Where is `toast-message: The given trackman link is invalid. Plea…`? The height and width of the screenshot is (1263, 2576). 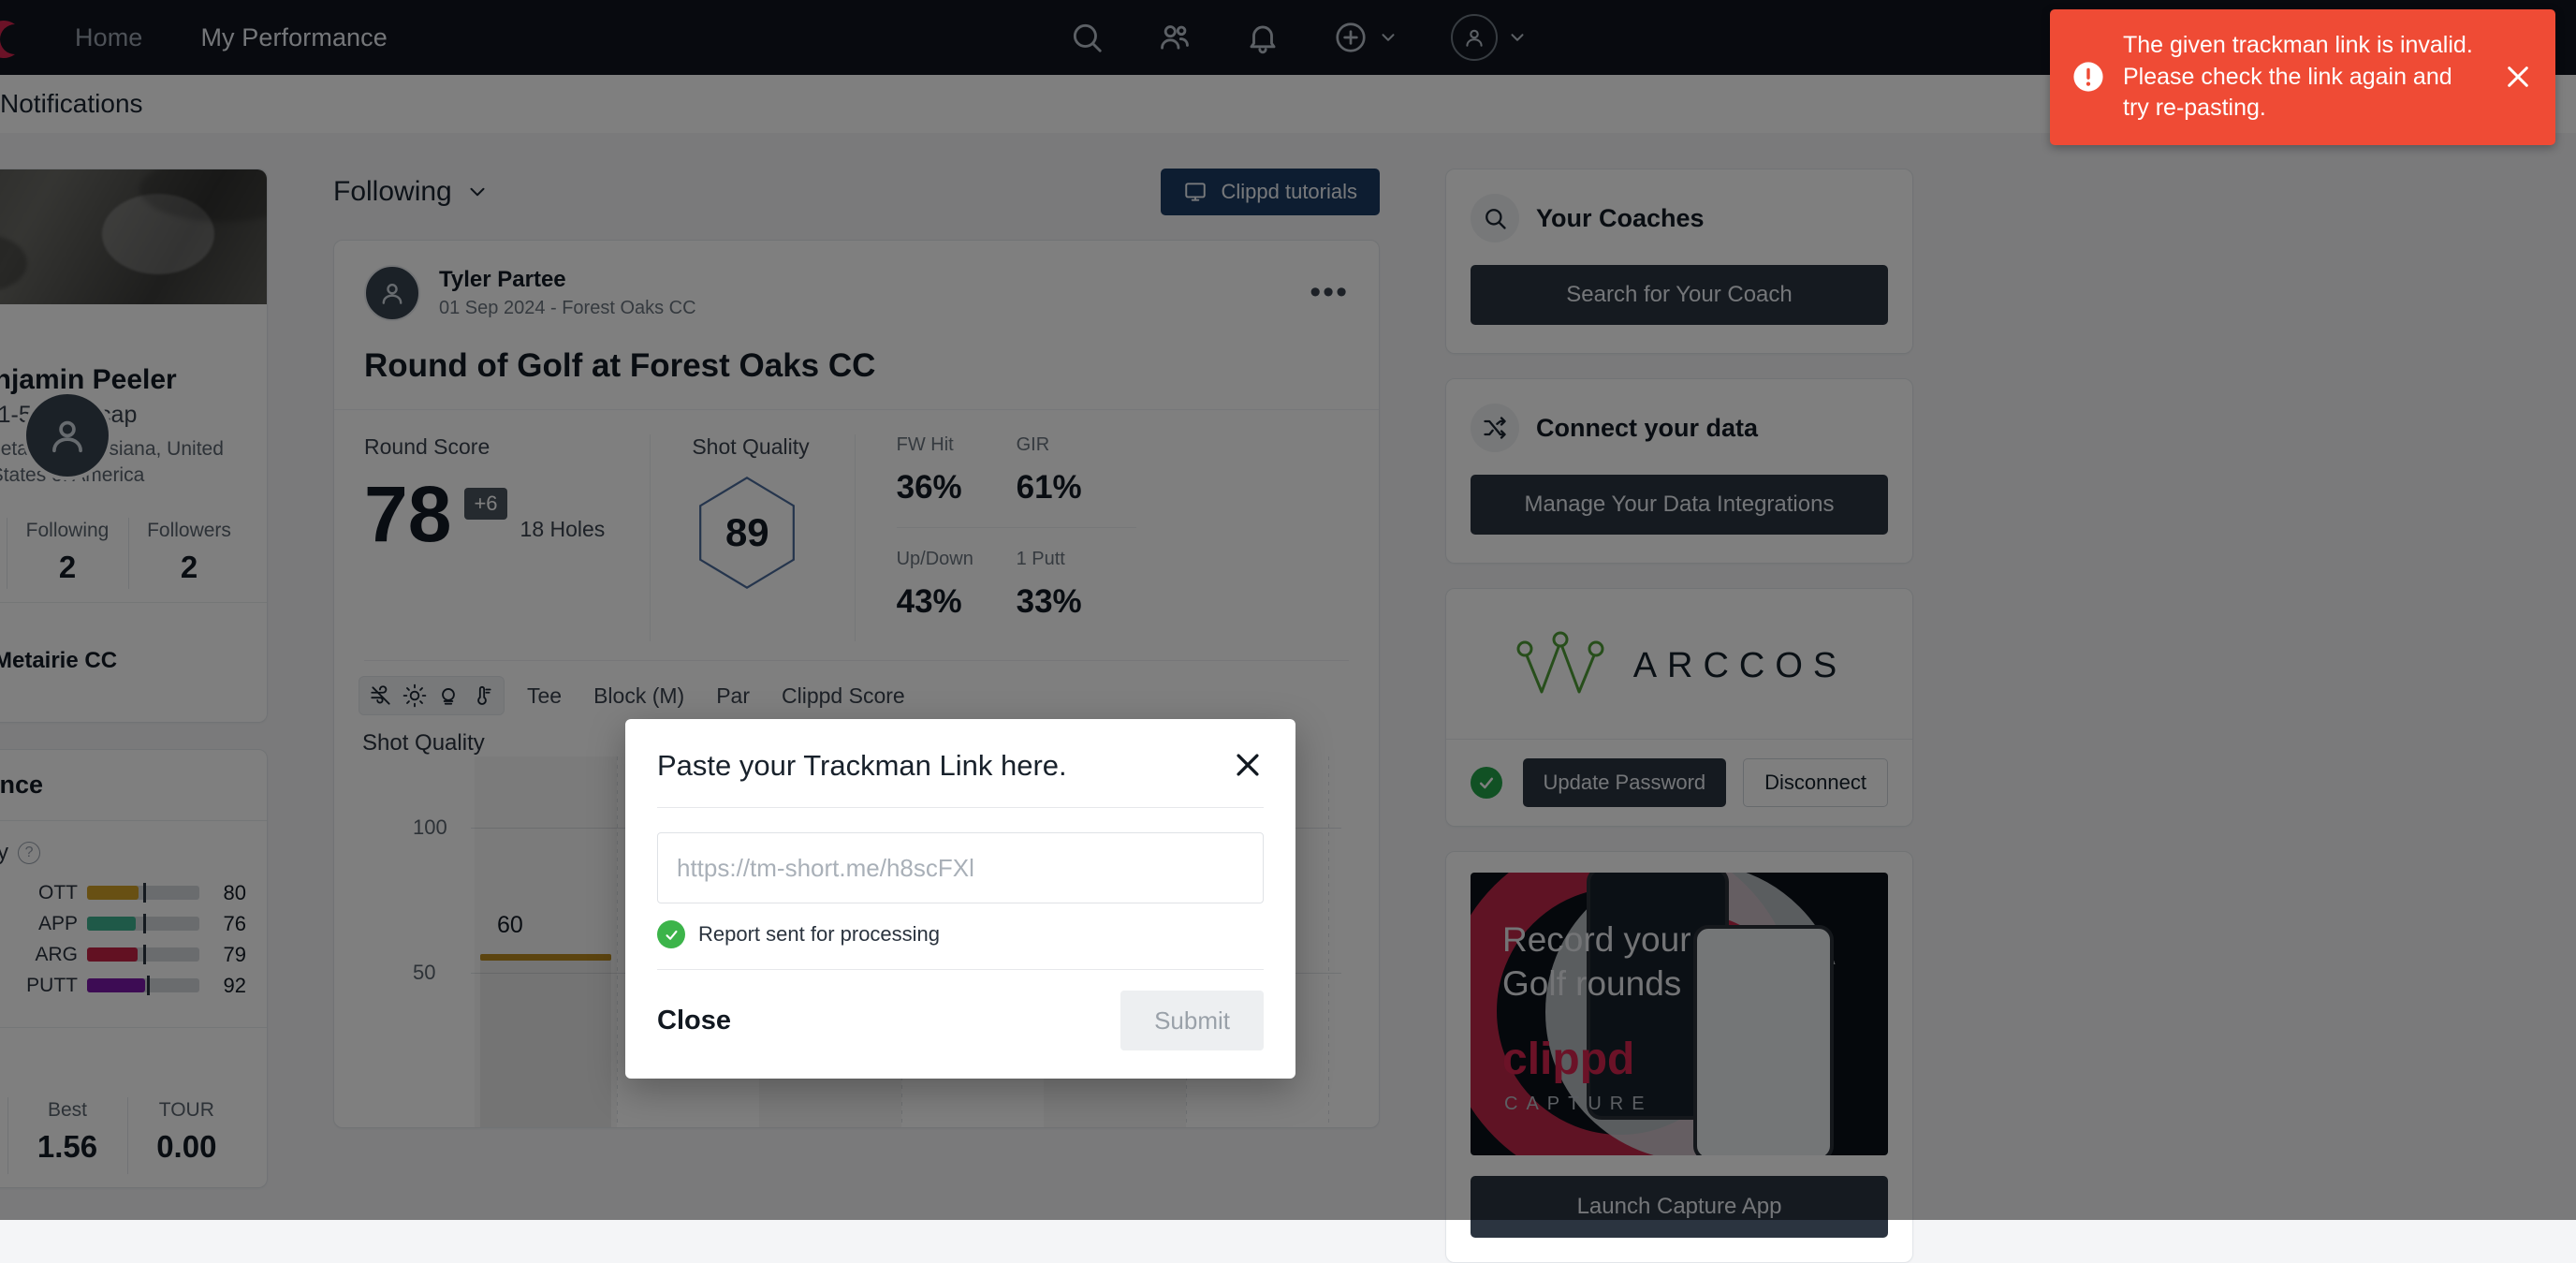
toast-message: The given trackman link is invalid. Plea… is located at coordinates (2303, 78).